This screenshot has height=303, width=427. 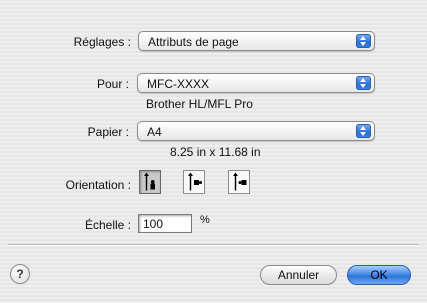 What do you see at coordinates (178, 84) in the screenshot?
I see `format-for-value: MFC-XXXX` at bounding box center [178, 84].